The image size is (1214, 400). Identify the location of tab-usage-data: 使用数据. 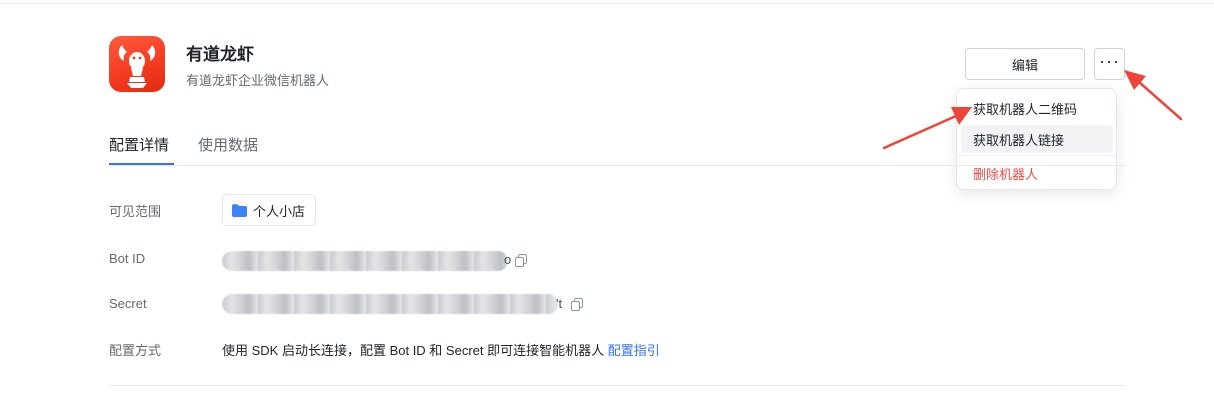
(228, 144).